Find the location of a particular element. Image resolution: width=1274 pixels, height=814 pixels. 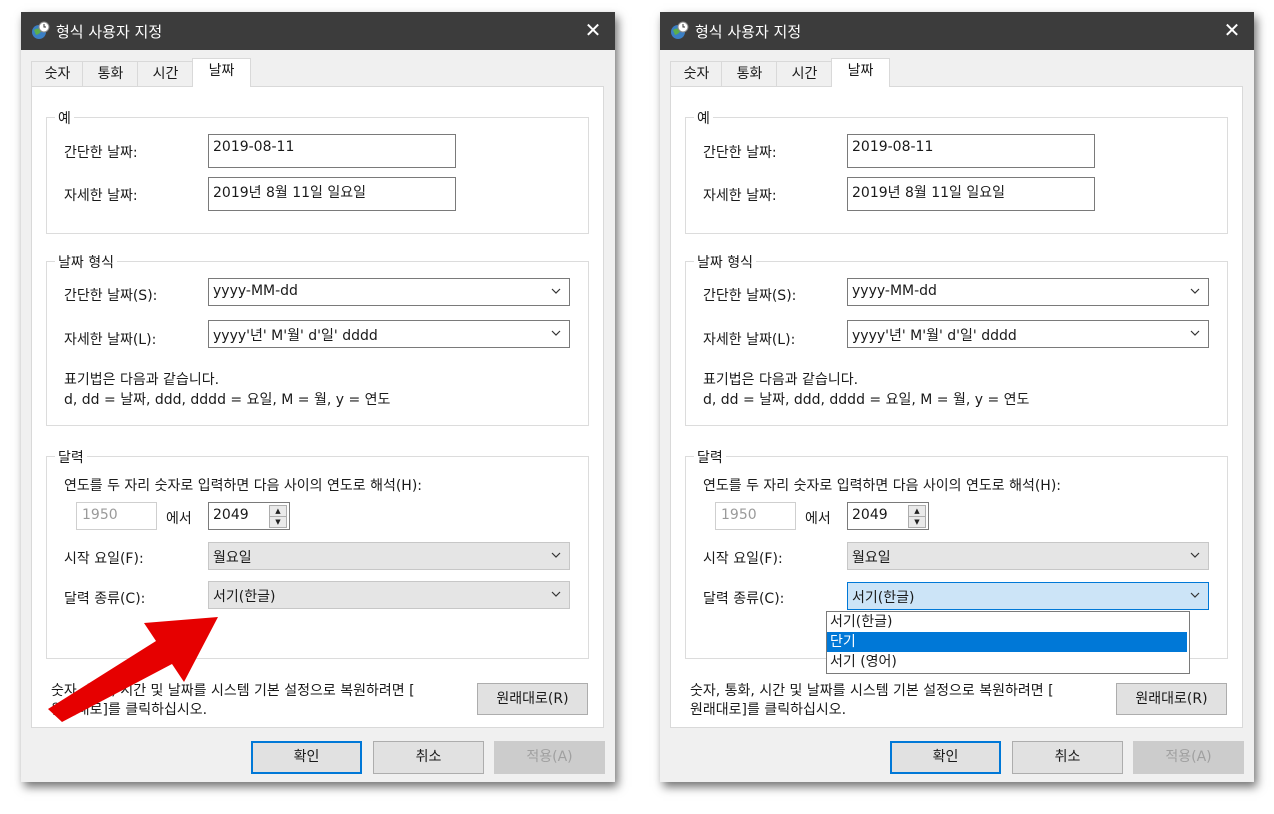

dropdown-option-western-korean: 서기(한글) is located at coordinates (1007, 622).